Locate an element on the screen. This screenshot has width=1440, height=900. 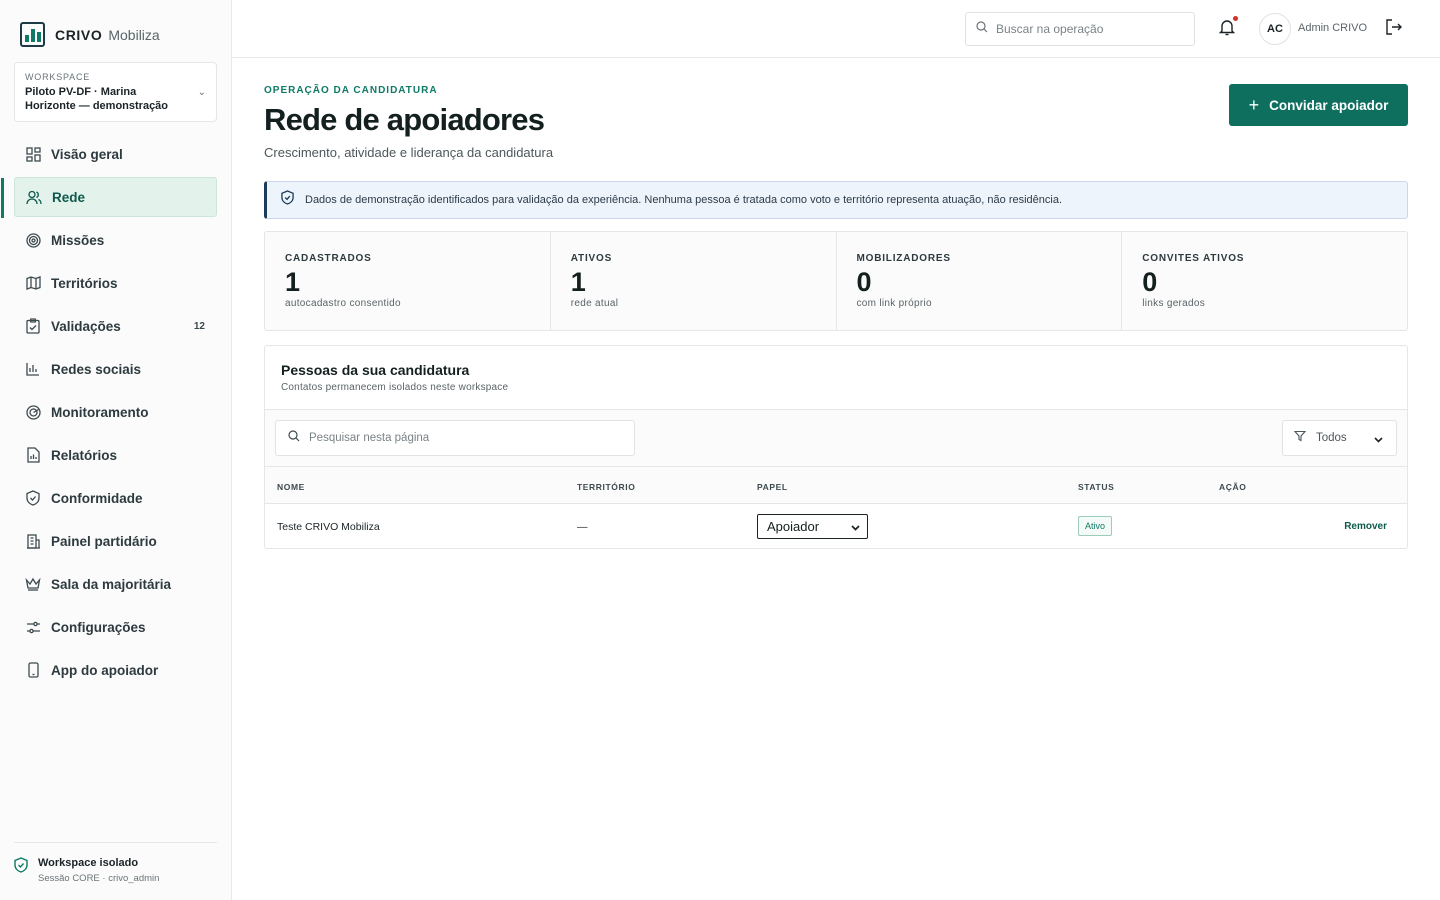
global-search is located at coordinates (1080, 29).